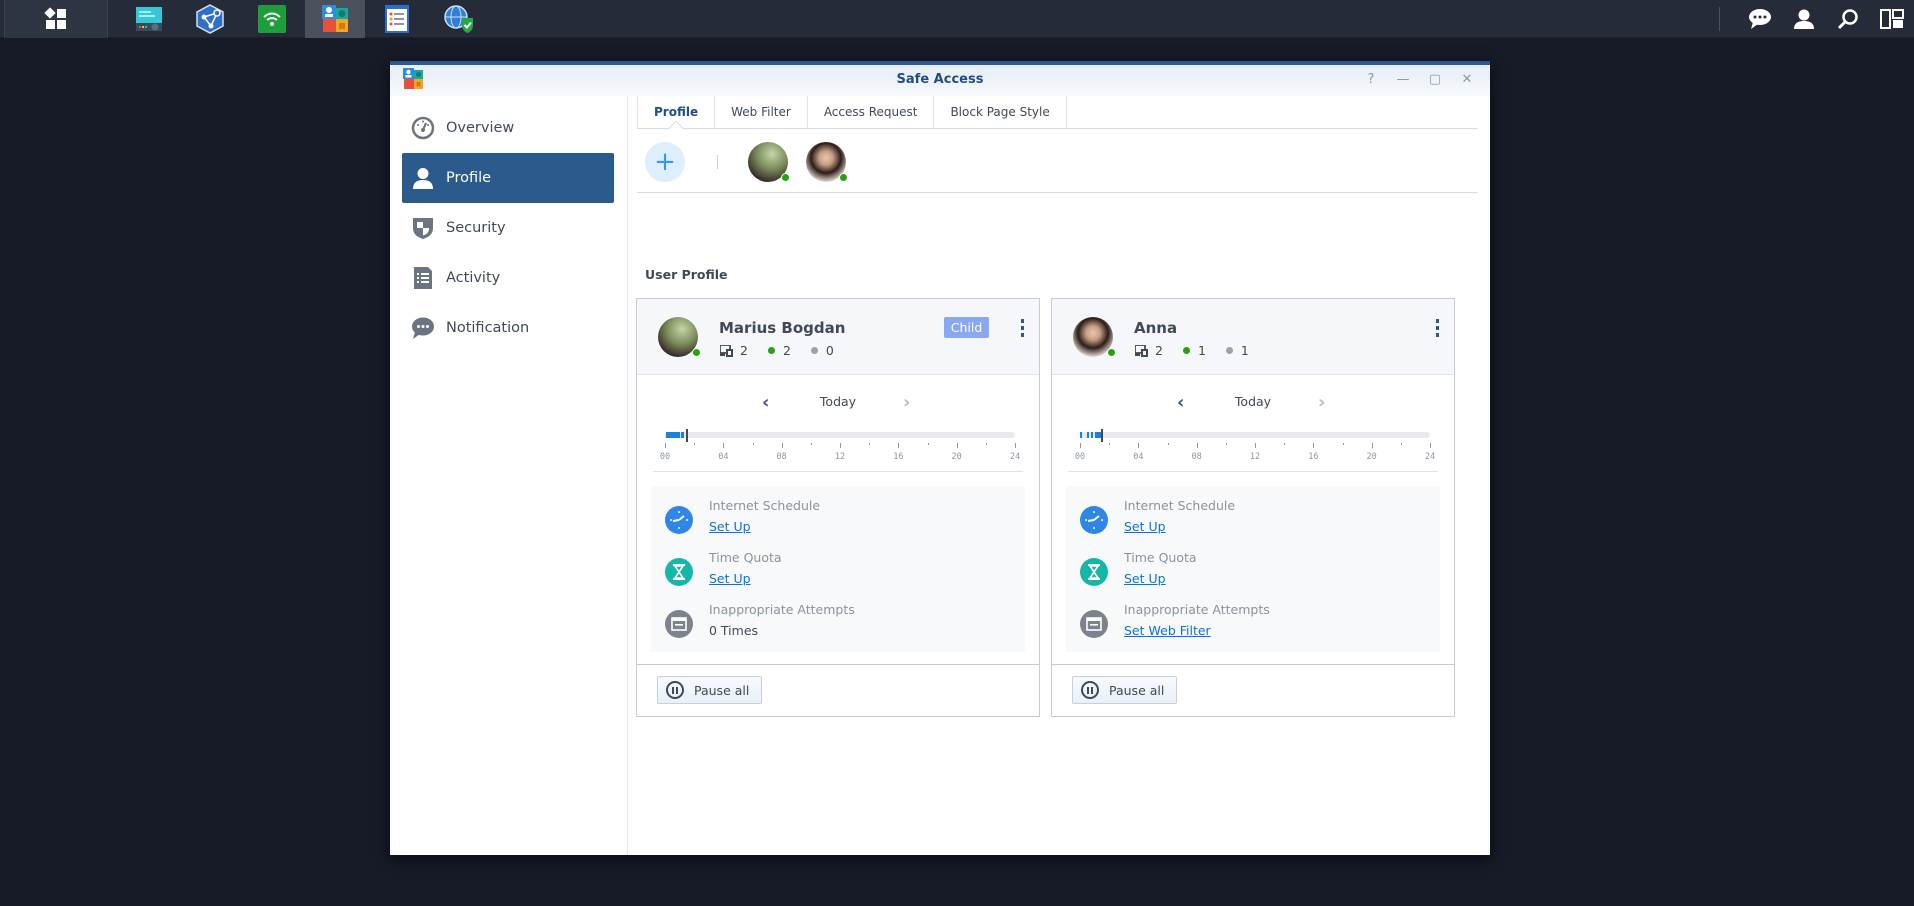  Describe the element at coordinates (508, 228) in the screenshot. I see `sidebar-item-security: Security` at that location.